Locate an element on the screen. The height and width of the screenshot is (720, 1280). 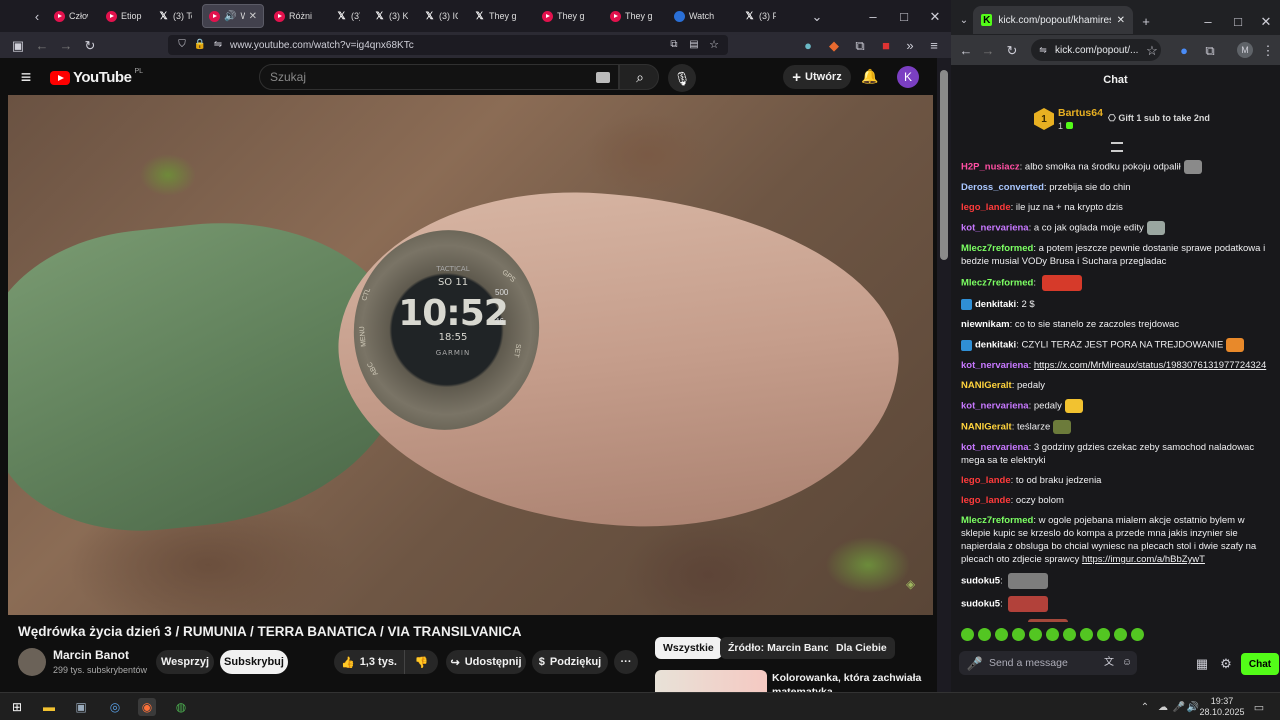
keyboard-icon is located at coordinates (603, 77).